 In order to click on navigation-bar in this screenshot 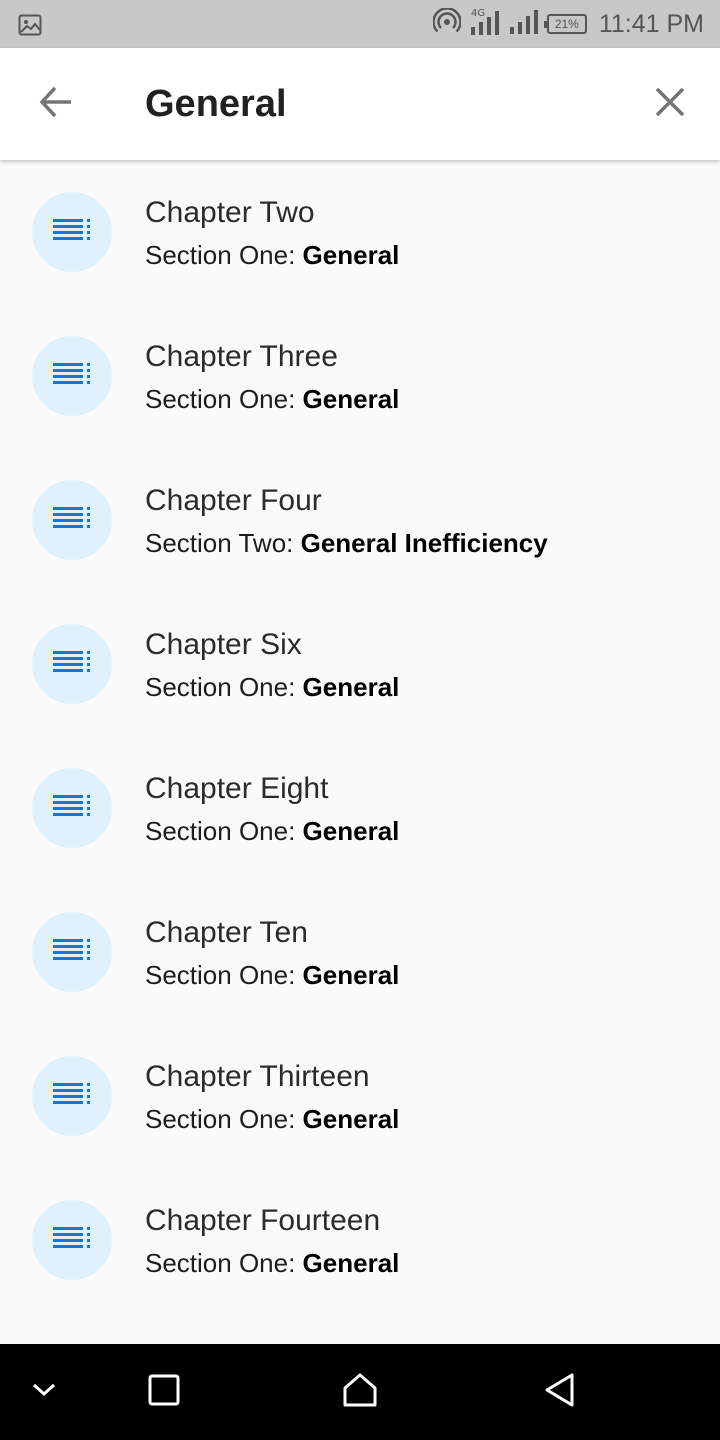, I will do `click(360, 1392)`.